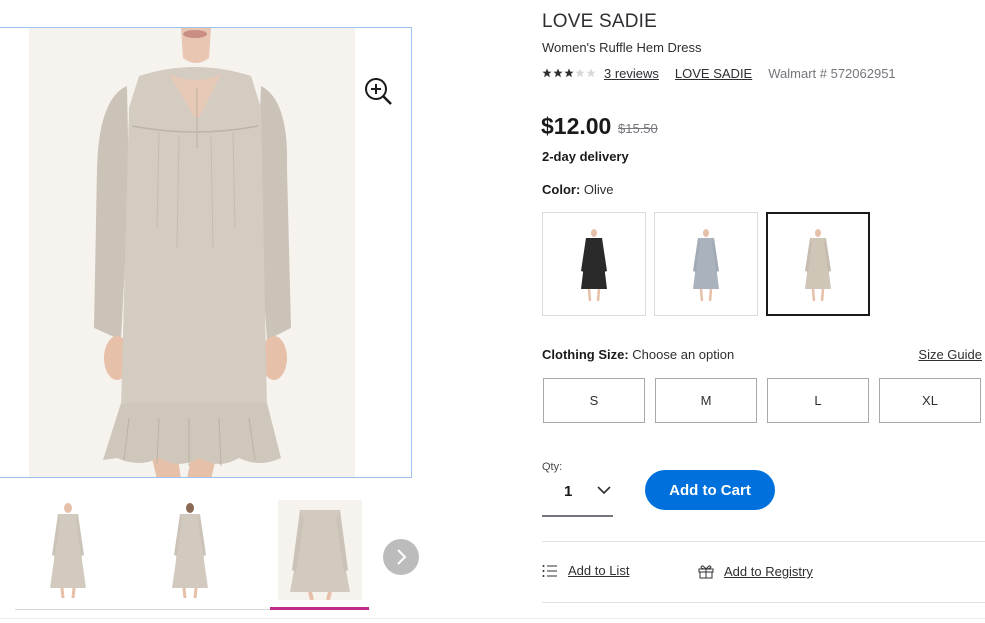 The image size is (985, 623). I want to click on size-guide-link: Size Guide, so click(950, 354).